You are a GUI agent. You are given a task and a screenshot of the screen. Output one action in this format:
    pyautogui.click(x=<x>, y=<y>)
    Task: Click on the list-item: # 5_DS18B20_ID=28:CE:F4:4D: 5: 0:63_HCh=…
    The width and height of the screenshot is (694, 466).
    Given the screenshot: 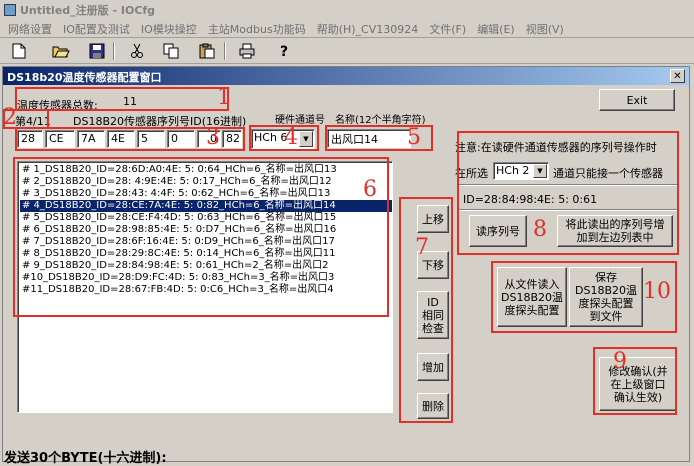 What is the action you would take?
    pyautogui.click(x=206, y=218)
    